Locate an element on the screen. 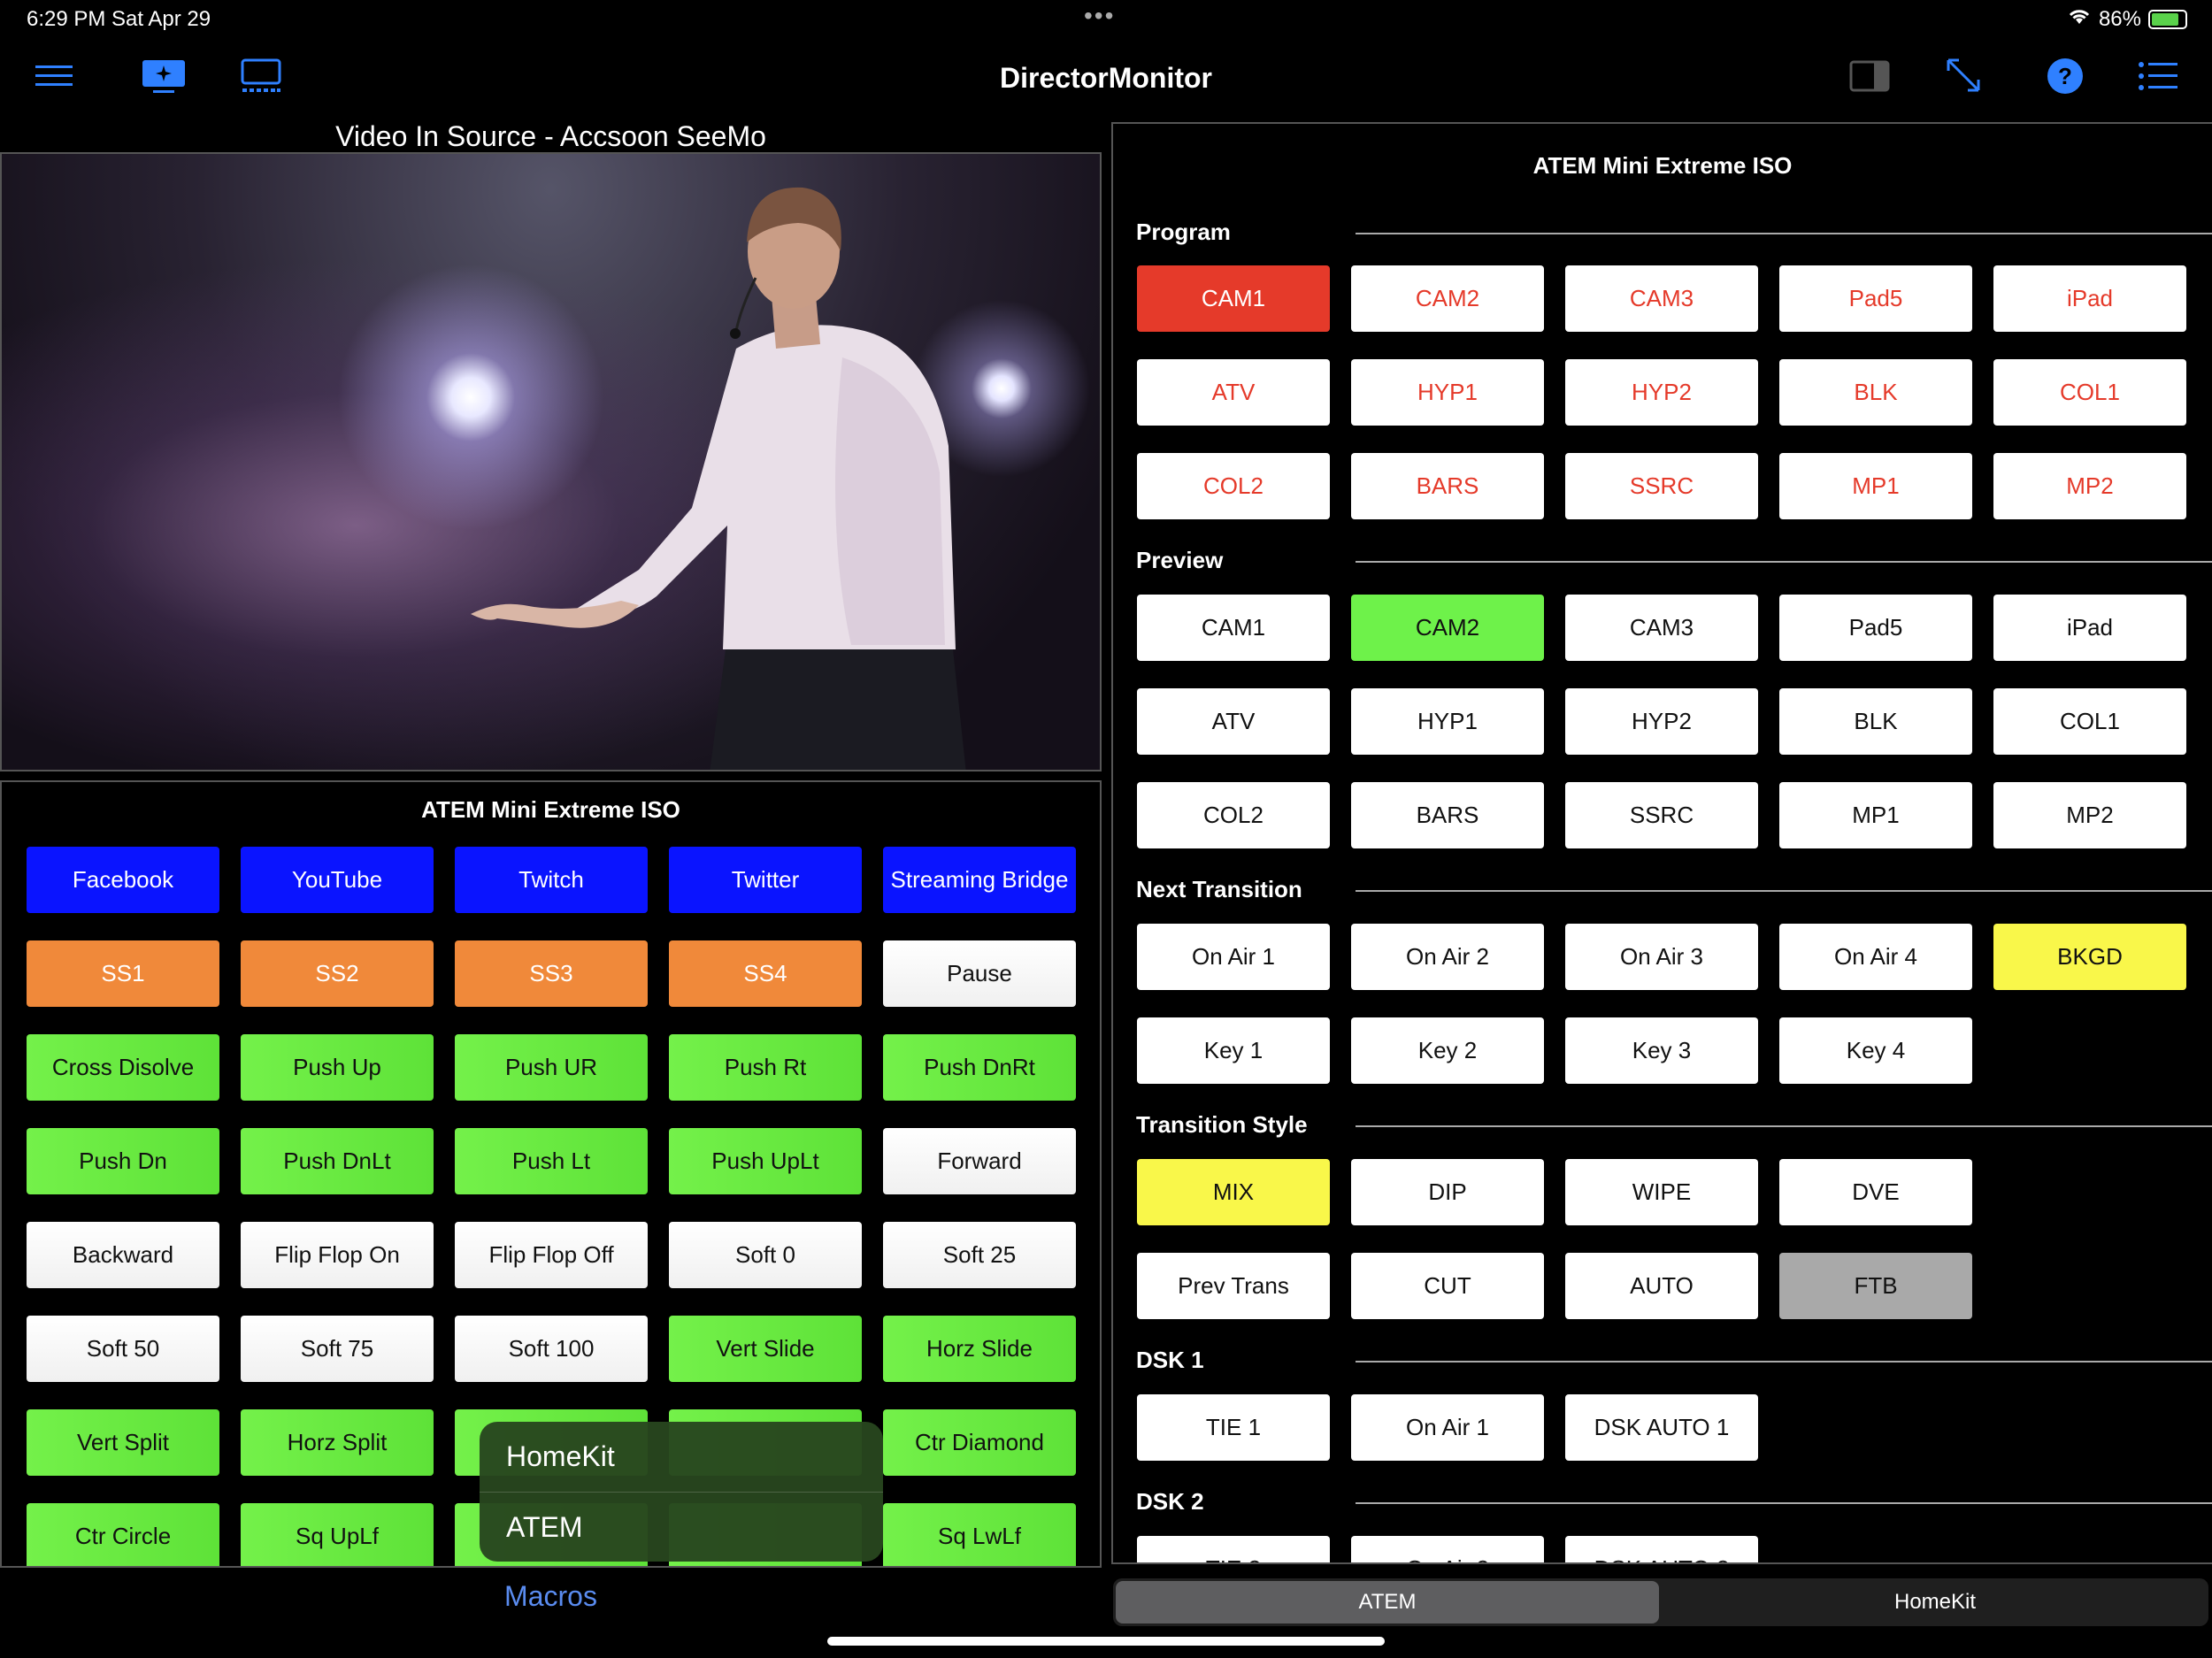 The width and height of the screenshot is (2212, 1658). program-button-cam1: CAM1 is located at coordinates (1233, 299).